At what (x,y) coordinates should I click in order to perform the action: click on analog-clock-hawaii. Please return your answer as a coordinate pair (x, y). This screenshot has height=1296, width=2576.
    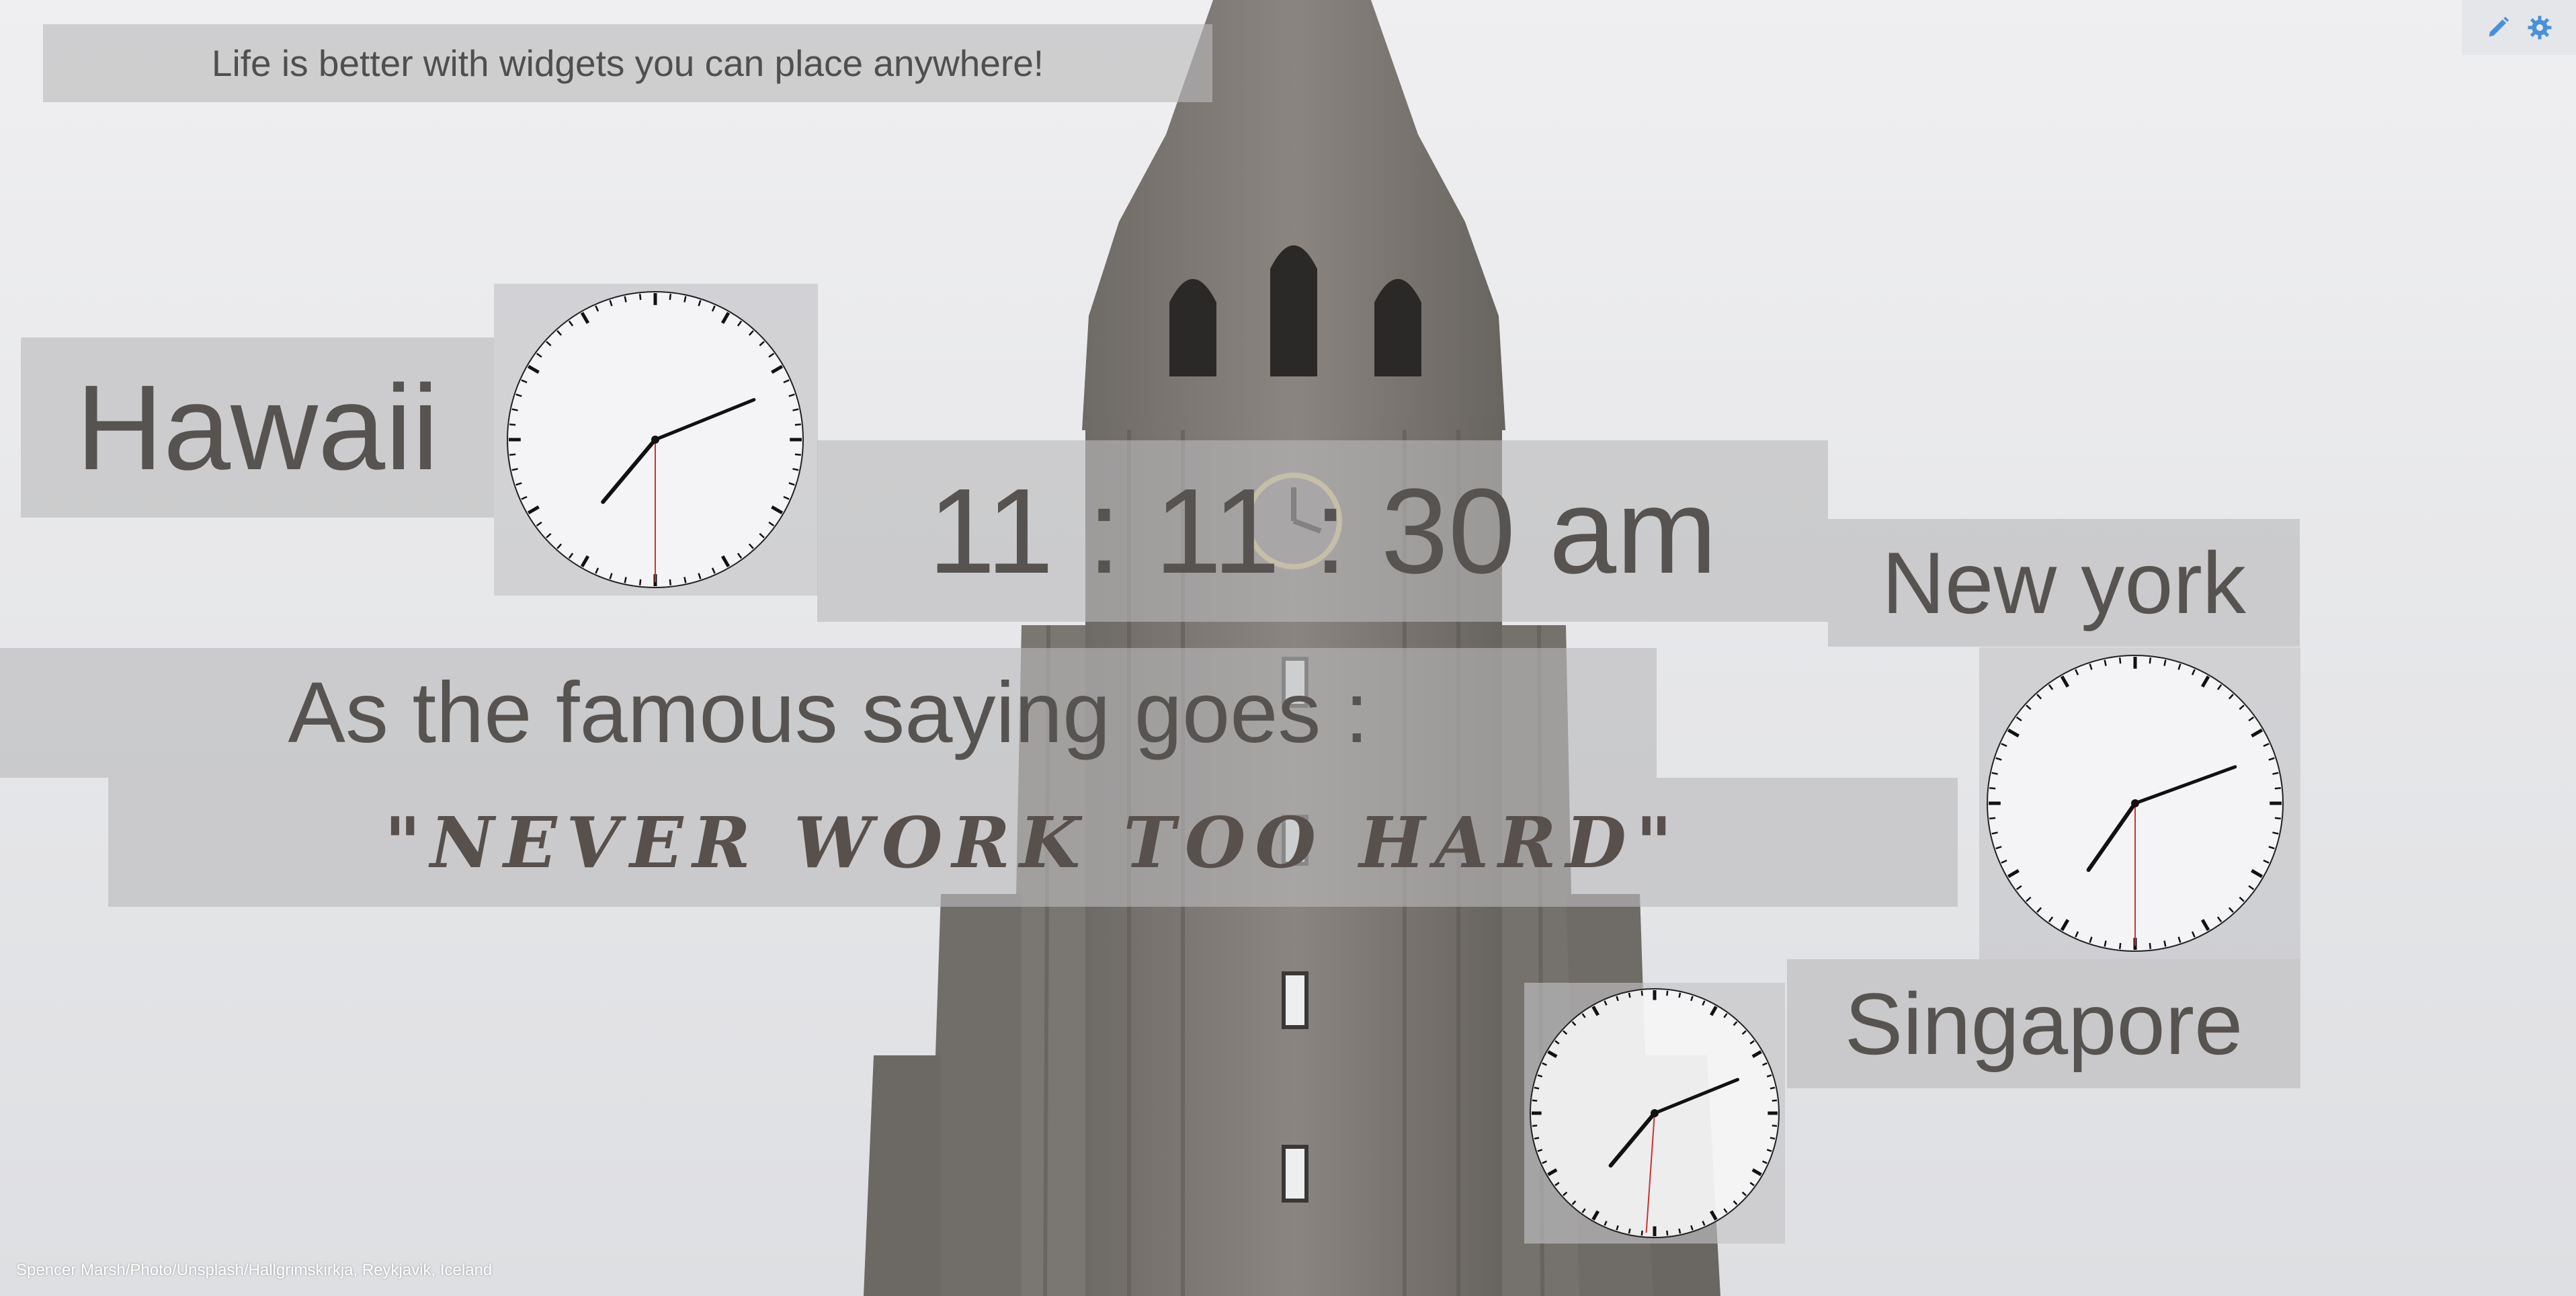
    Looking at the image, I should click on (656, 440).